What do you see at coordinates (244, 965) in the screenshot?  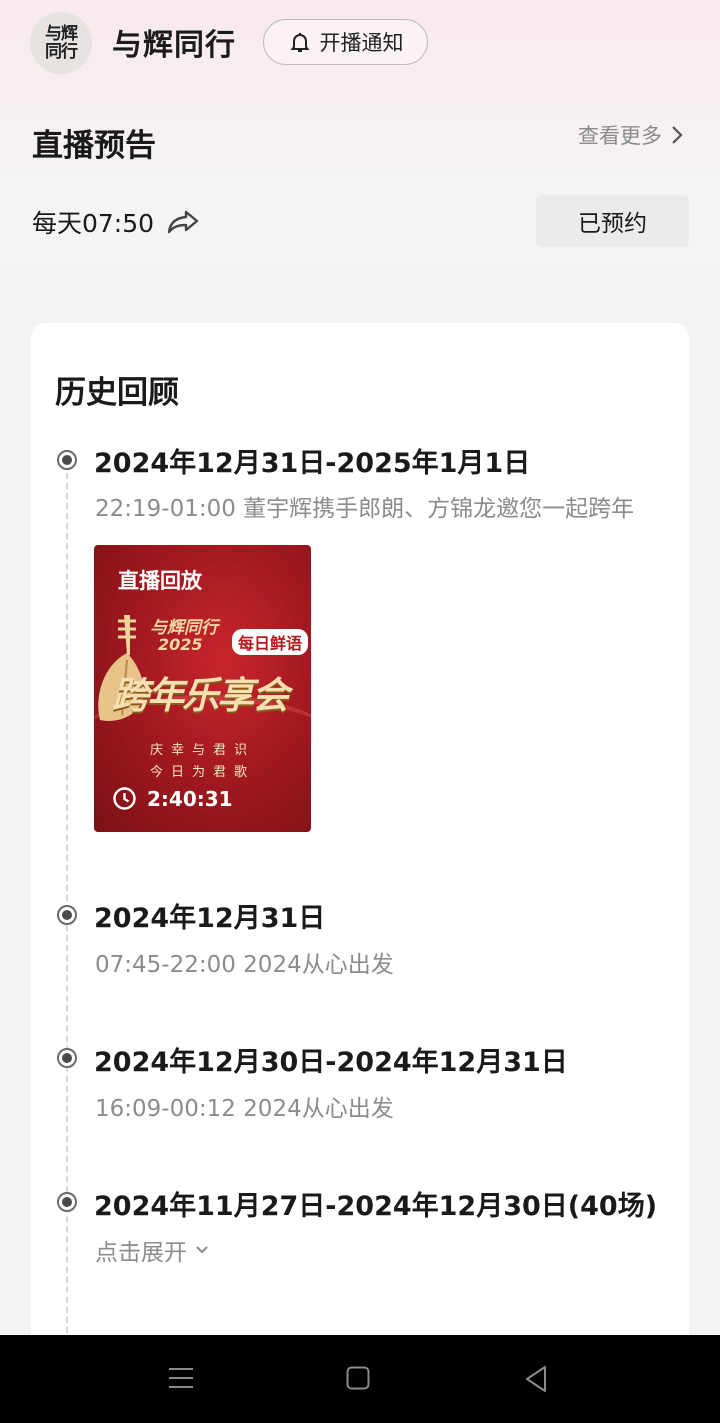 I see `entry-desc: 07:45-22:00 2024从心出发` at bounding box center [244, 965].